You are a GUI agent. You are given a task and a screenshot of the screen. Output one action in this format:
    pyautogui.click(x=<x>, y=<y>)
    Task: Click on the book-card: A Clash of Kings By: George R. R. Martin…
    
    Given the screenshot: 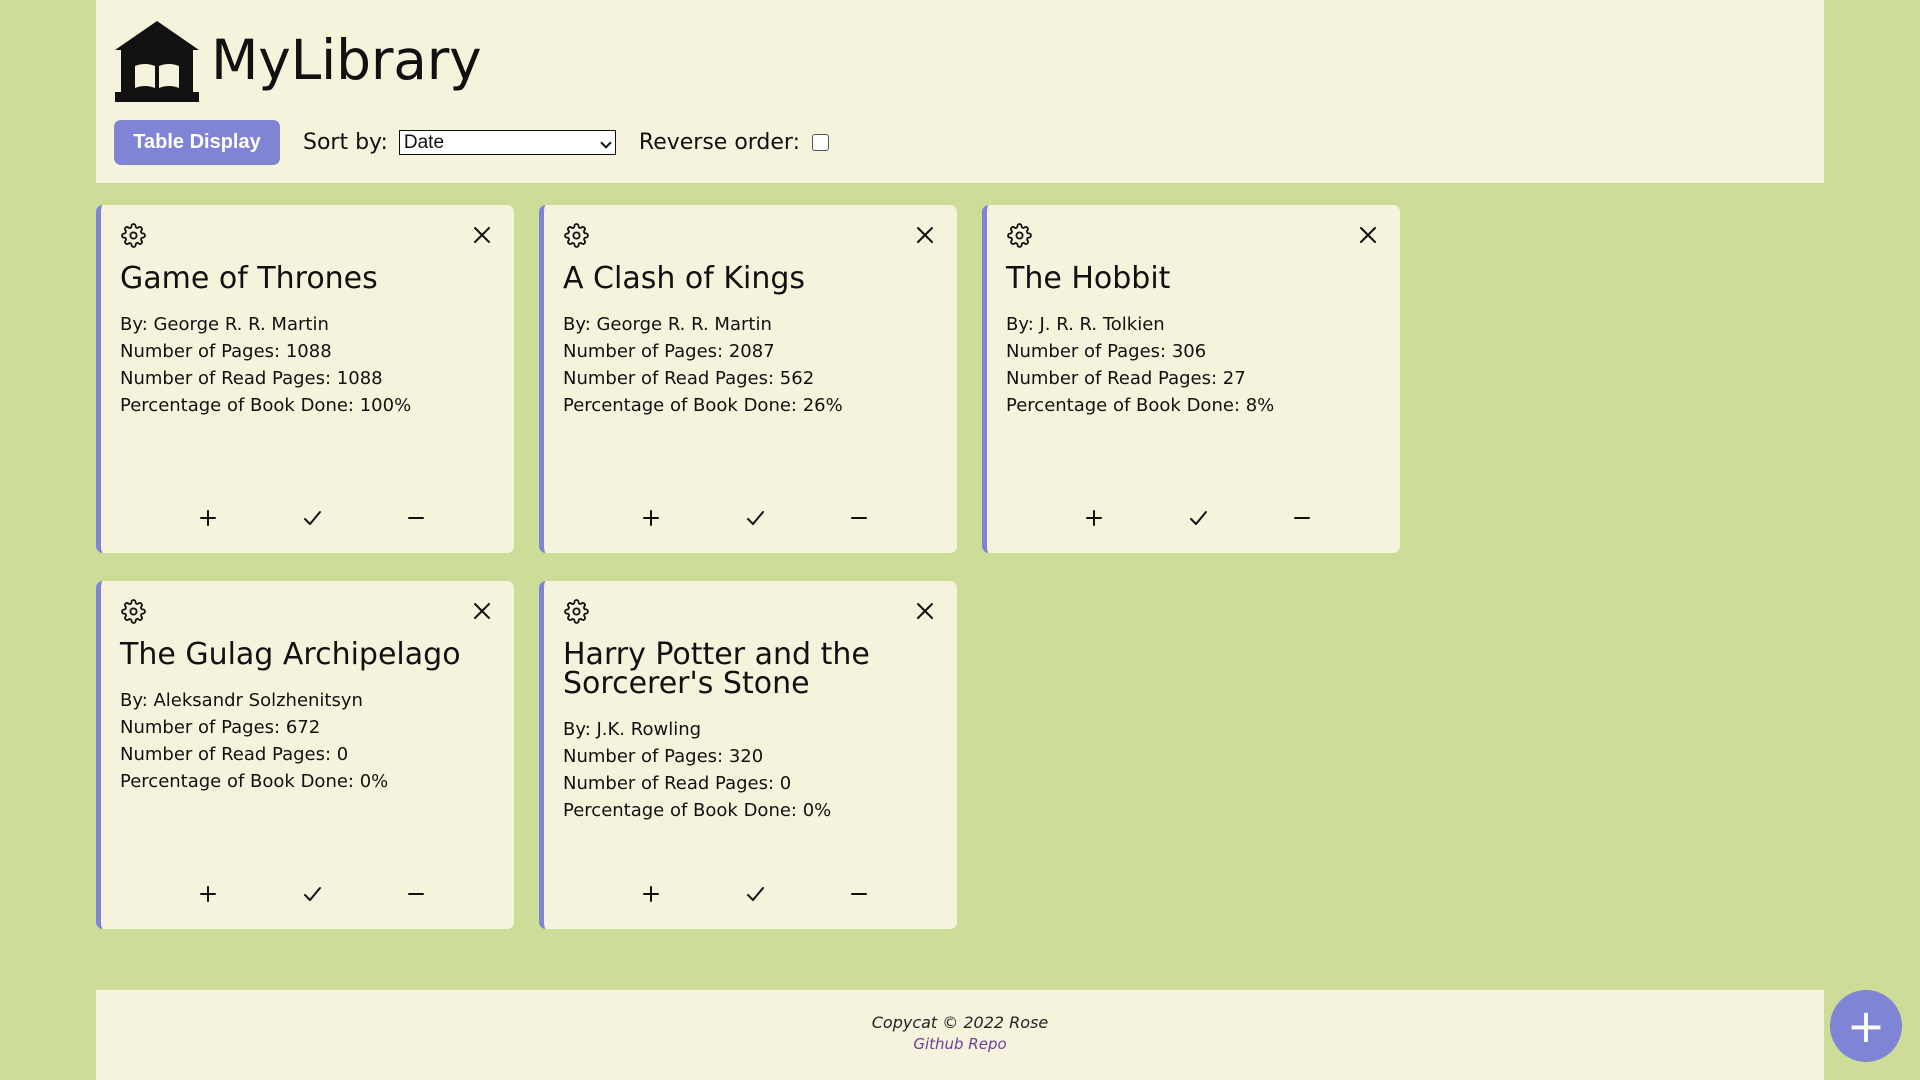 What is the action you would take?
    pyautogui.click(x=748, y=379)
    